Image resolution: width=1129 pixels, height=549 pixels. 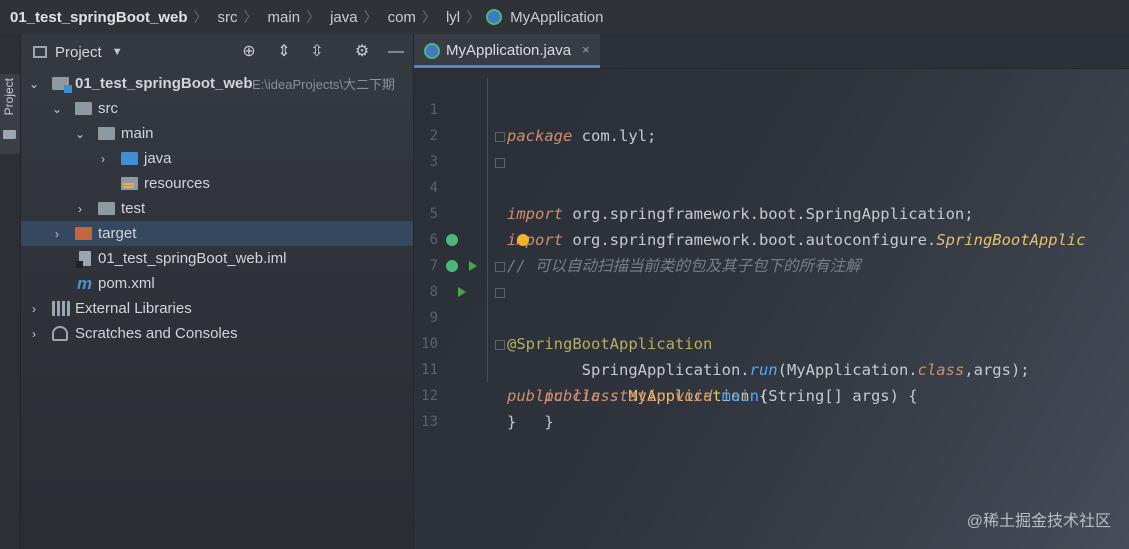 I want to click on excluded-folder-icon, so click(x=83, y=233).